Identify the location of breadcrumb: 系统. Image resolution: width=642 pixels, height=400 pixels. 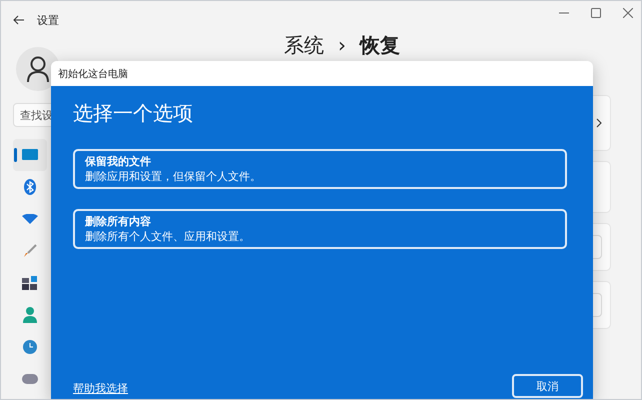
(304, 45).